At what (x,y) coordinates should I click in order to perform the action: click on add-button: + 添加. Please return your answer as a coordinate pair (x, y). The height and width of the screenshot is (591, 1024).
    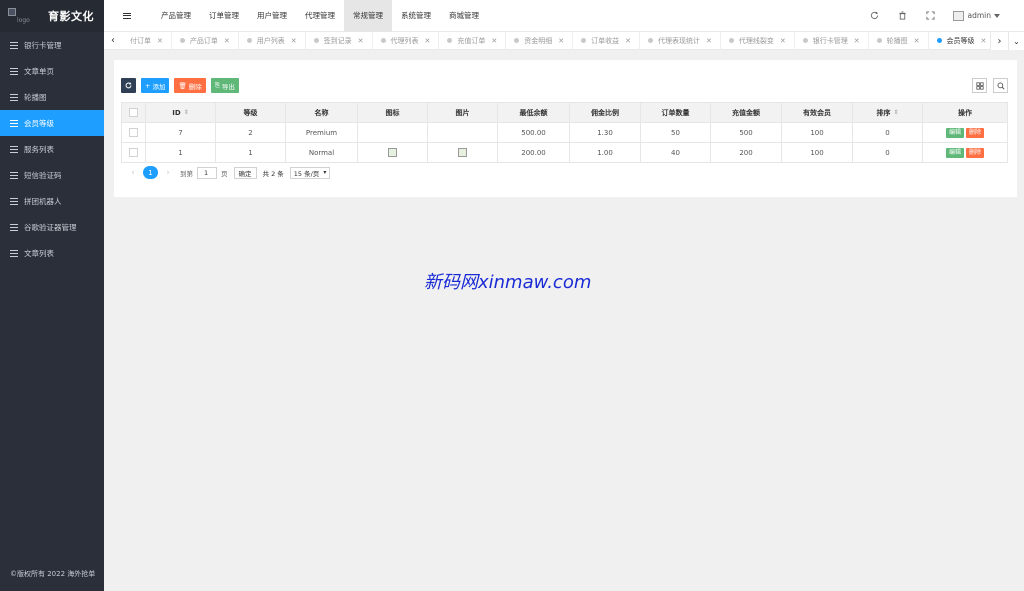
    Looking at the image, I should click on (155, 85).